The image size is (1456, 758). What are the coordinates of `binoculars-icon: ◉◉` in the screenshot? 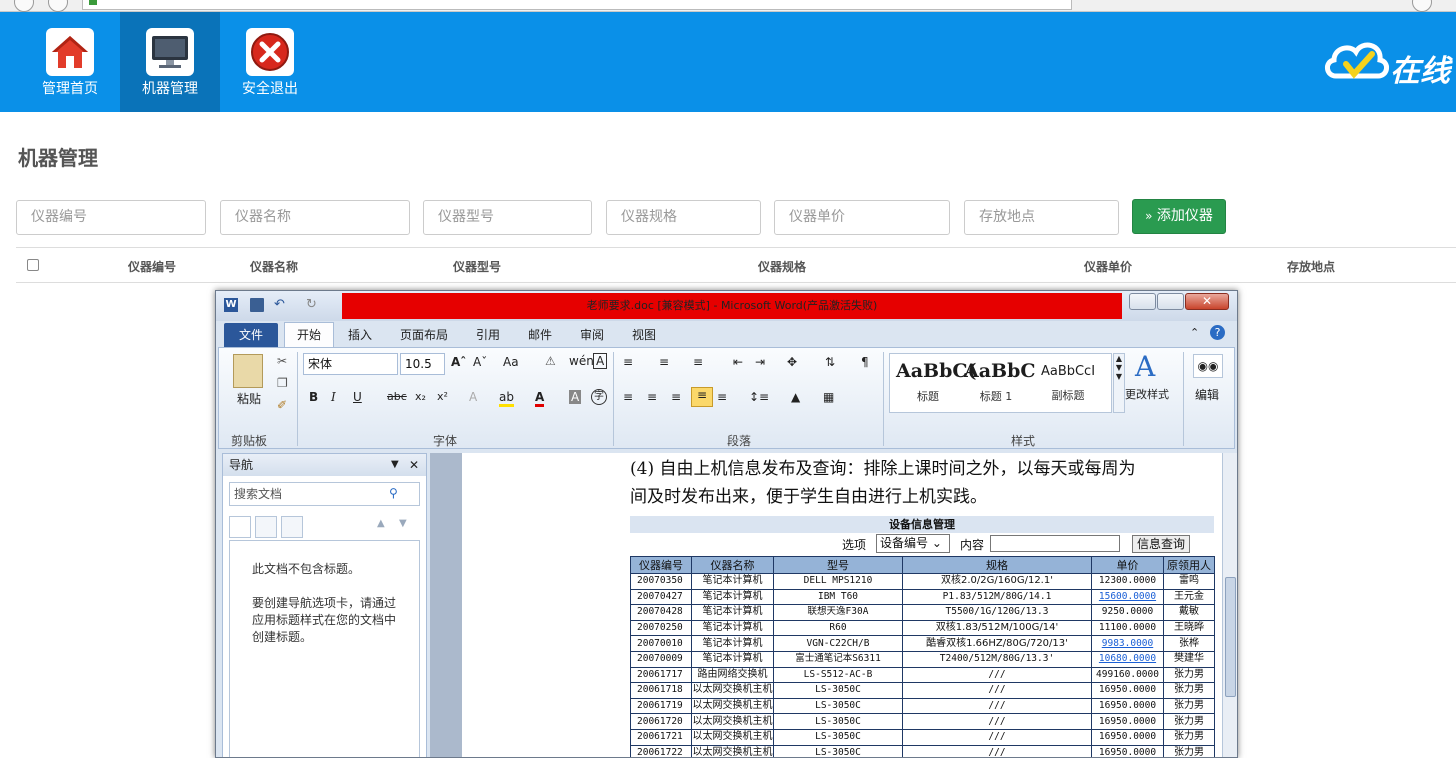 It's located at (1208, 366).